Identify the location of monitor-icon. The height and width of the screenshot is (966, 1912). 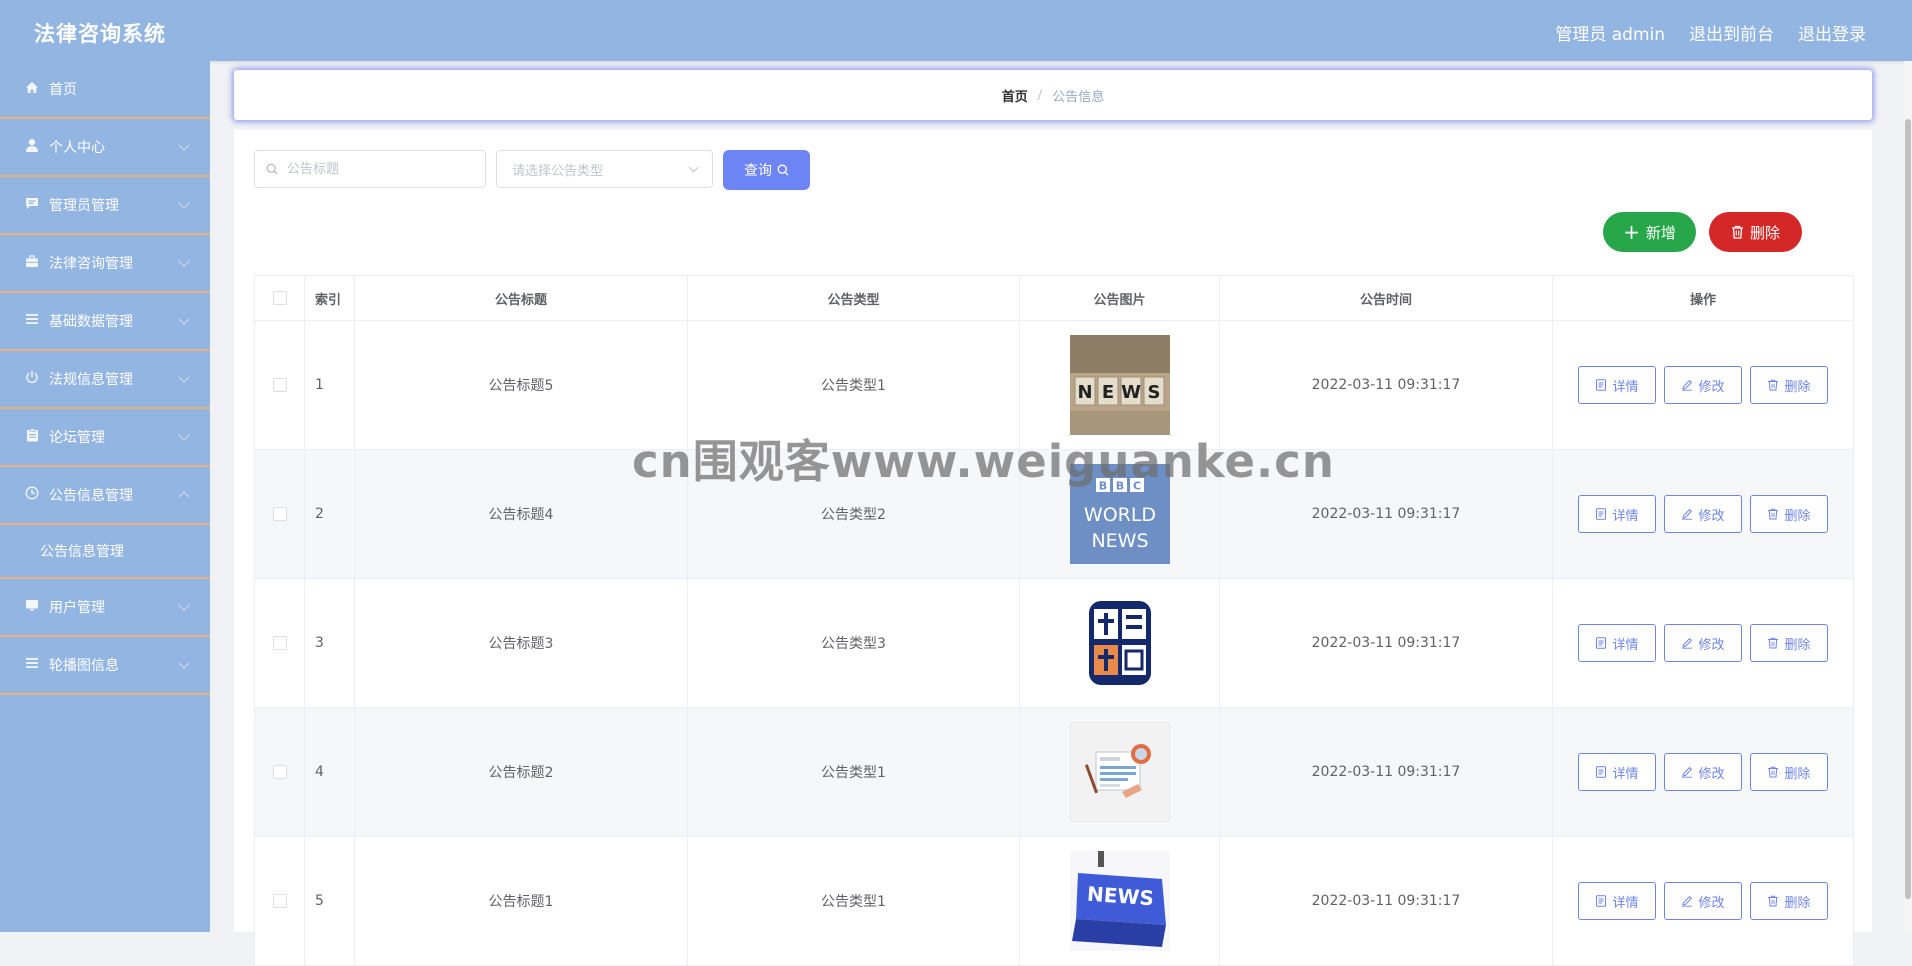
(32, 607).